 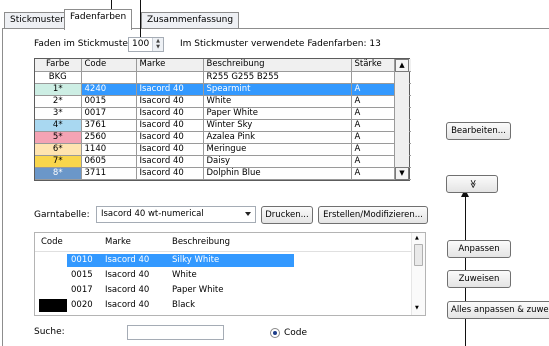 I want to click on thread-table-select: Isacord 40 wt-numerical, so click(x=176, y=214).